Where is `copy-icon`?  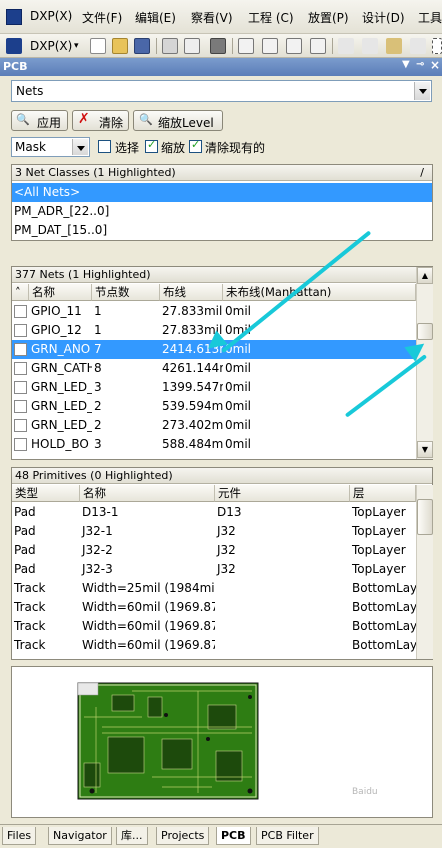 copy-icon is located at coordinates (370, 46).